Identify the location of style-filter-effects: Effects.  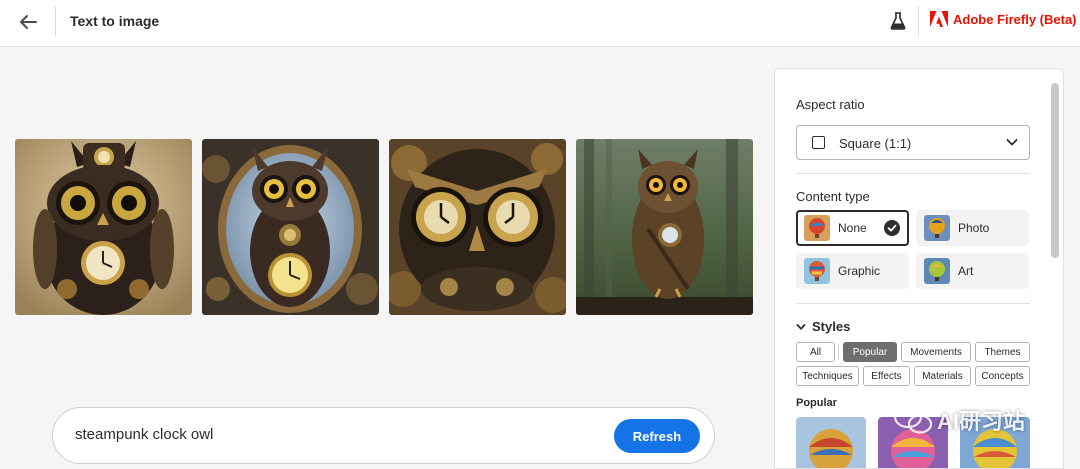
(886, 376).